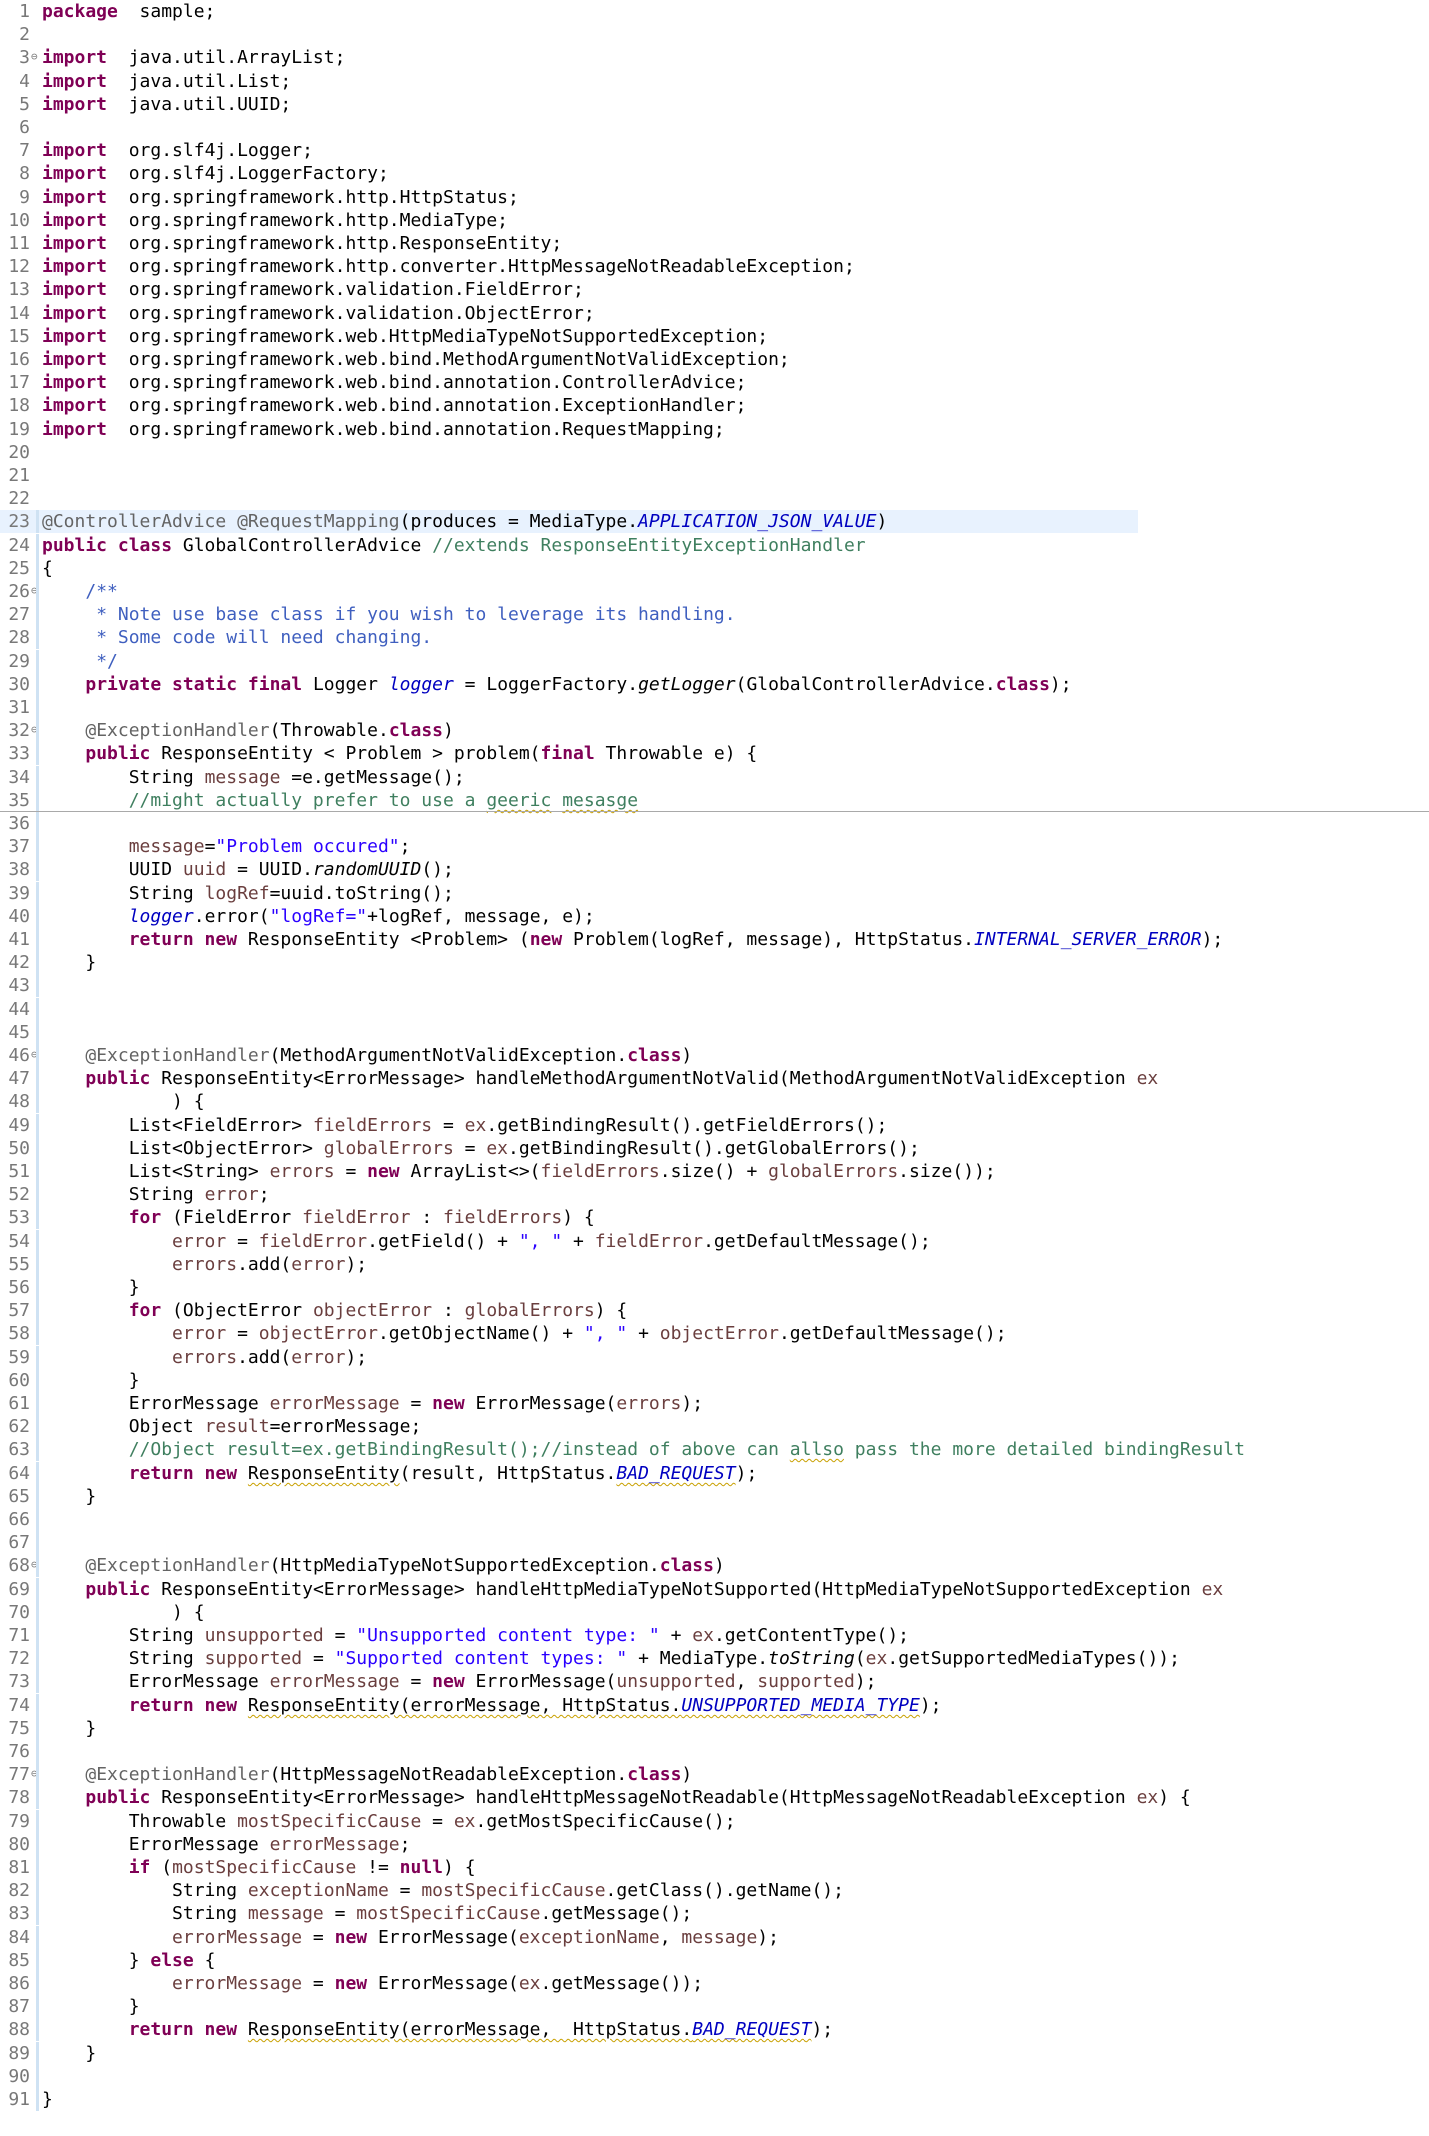 The image size is (1429, 2136). Describe the element at coordinates (204, 1264) in the screenshot. I see `code-text: errors.add(error);` at that location.